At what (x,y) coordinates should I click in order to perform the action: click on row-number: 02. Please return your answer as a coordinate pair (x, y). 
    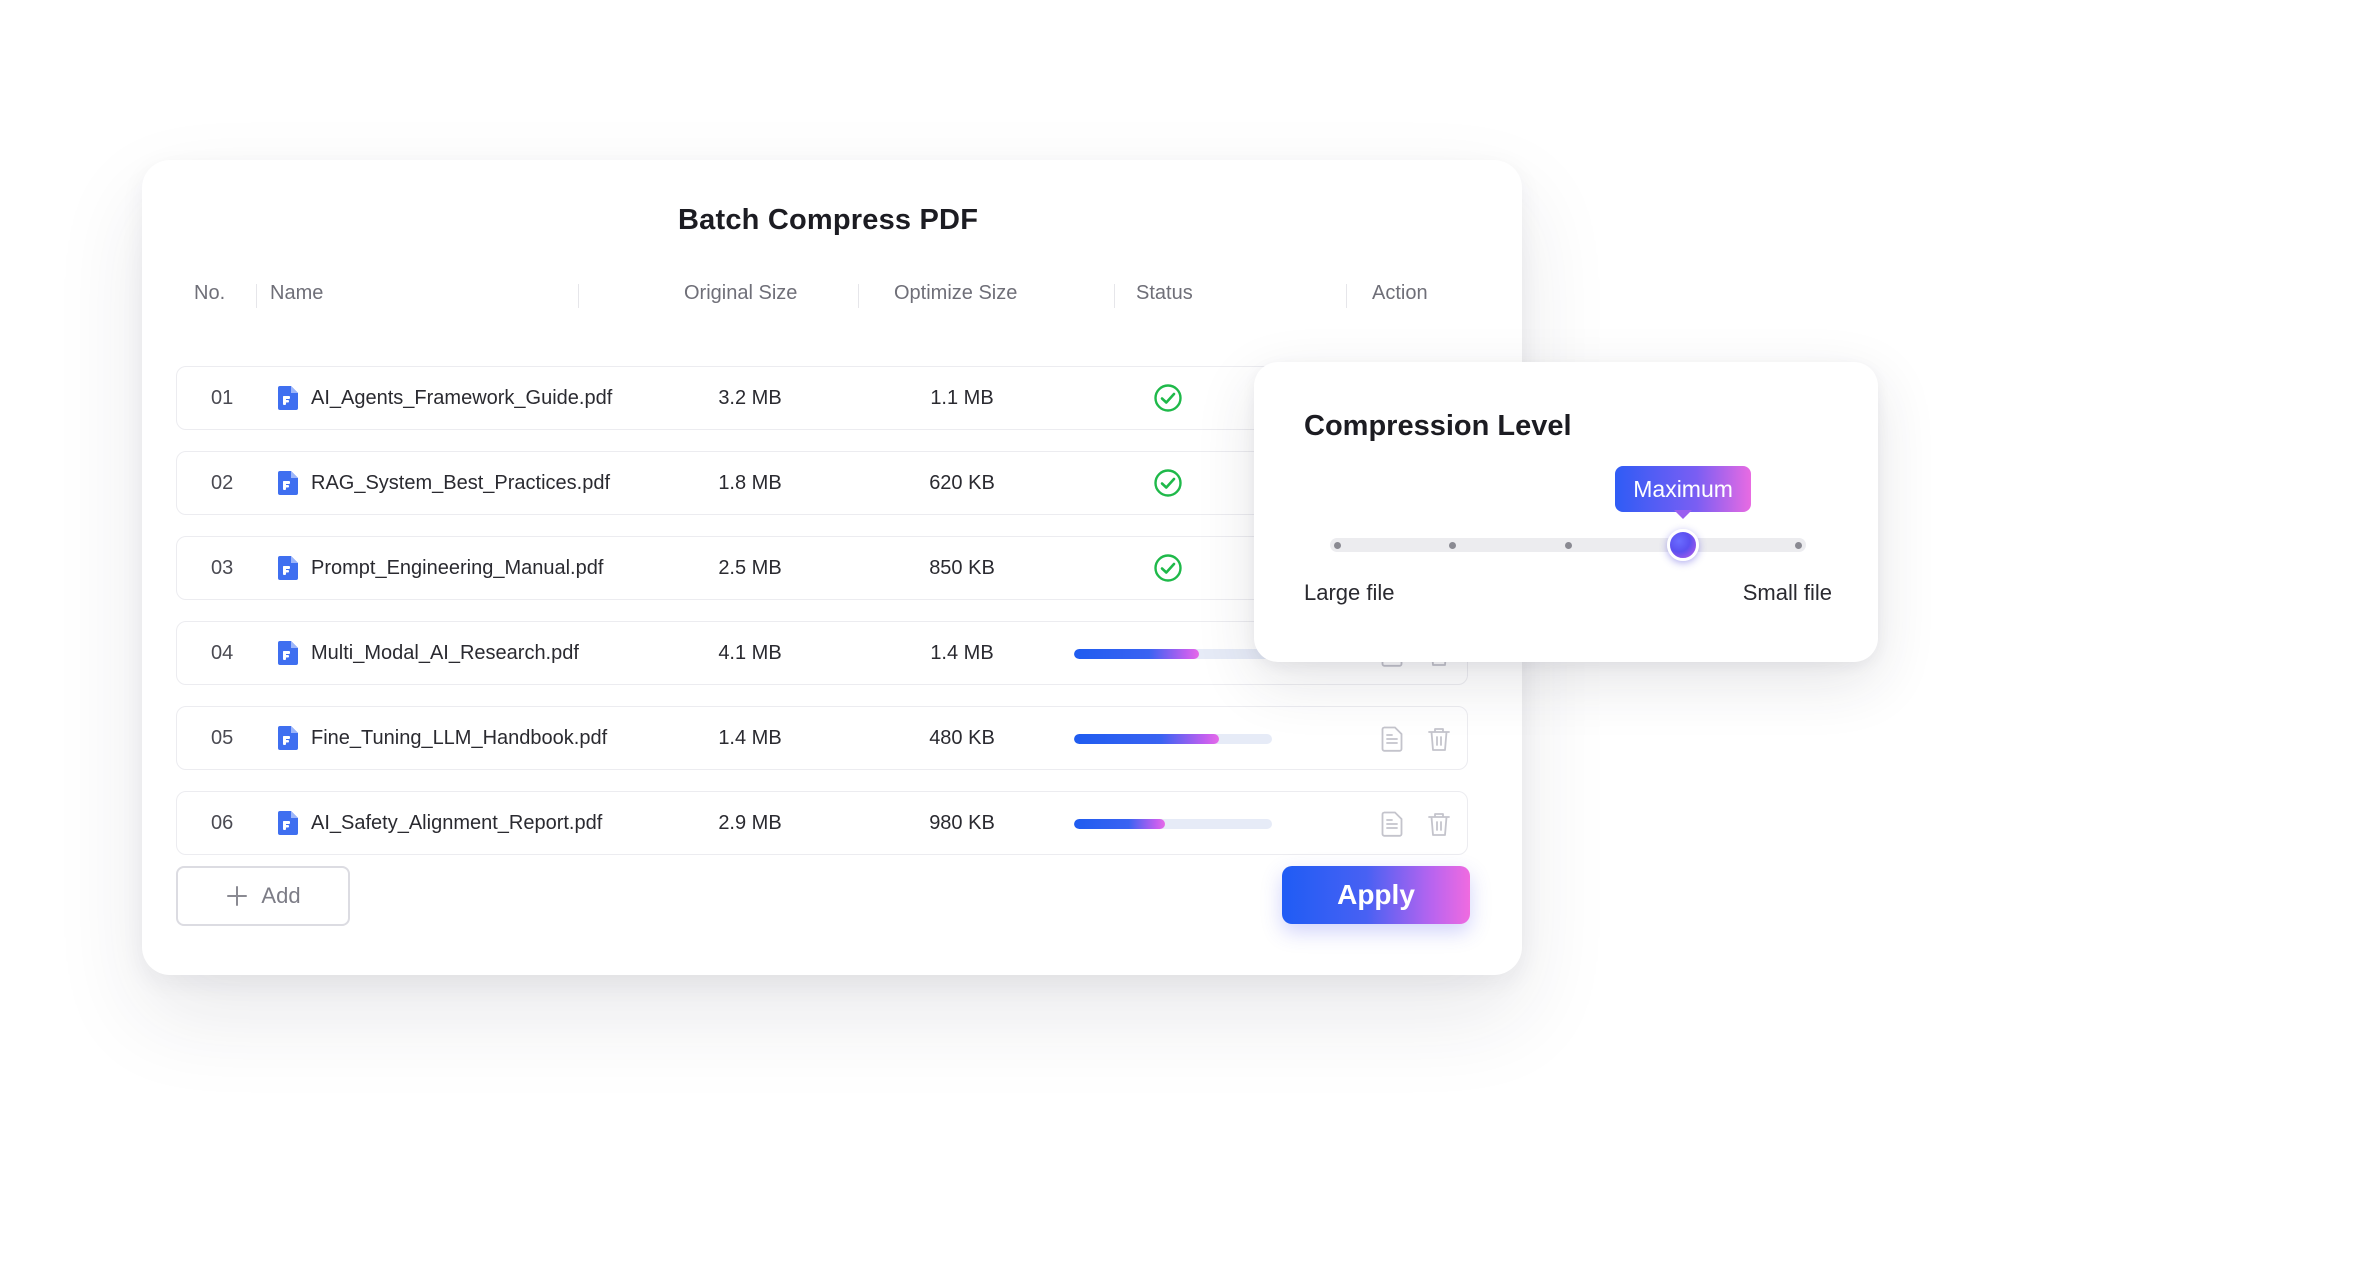
    Looking at the image, I should click on (222, 483).